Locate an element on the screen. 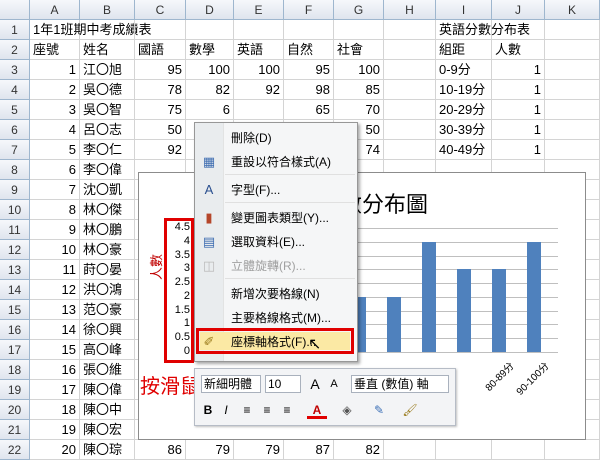 This screenshot has width=600, height=474. menu-item: ▦ 重設以符合樣式(A) is located at coordinates (276, 162).